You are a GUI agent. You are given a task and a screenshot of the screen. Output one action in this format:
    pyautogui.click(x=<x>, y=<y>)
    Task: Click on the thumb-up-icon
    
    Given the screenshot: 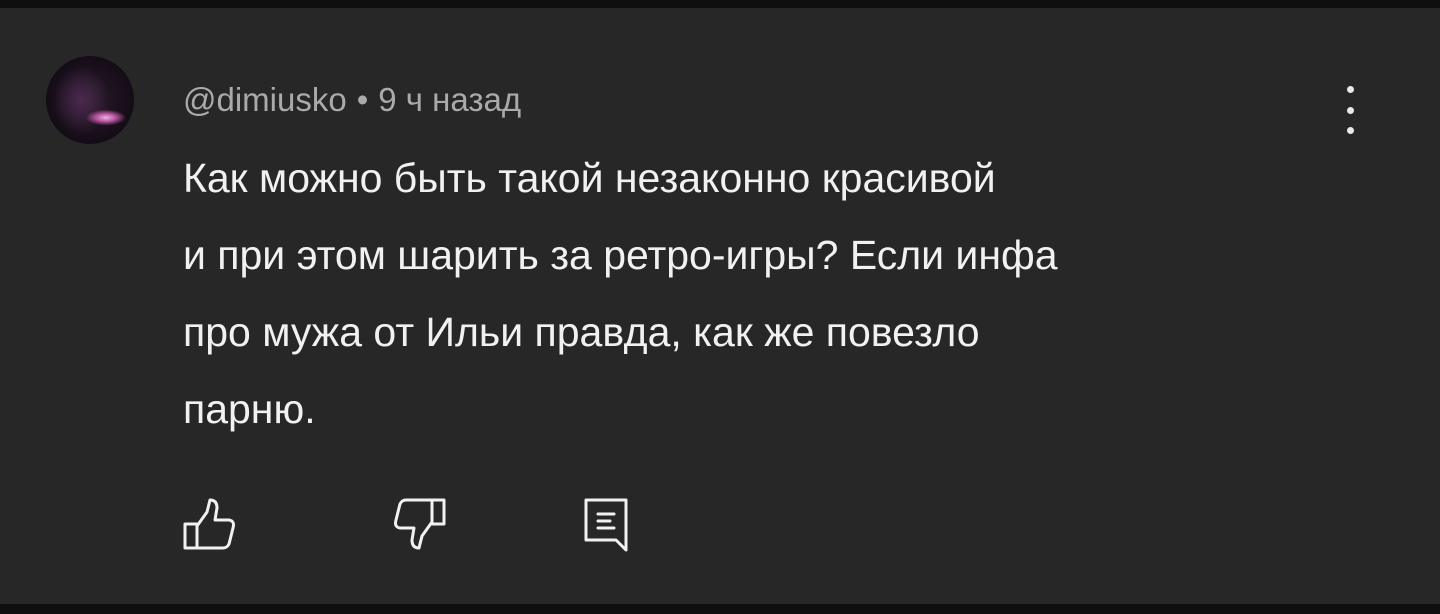 What is the action you would take?
    pyautogui.click(x=209, y=524)
    